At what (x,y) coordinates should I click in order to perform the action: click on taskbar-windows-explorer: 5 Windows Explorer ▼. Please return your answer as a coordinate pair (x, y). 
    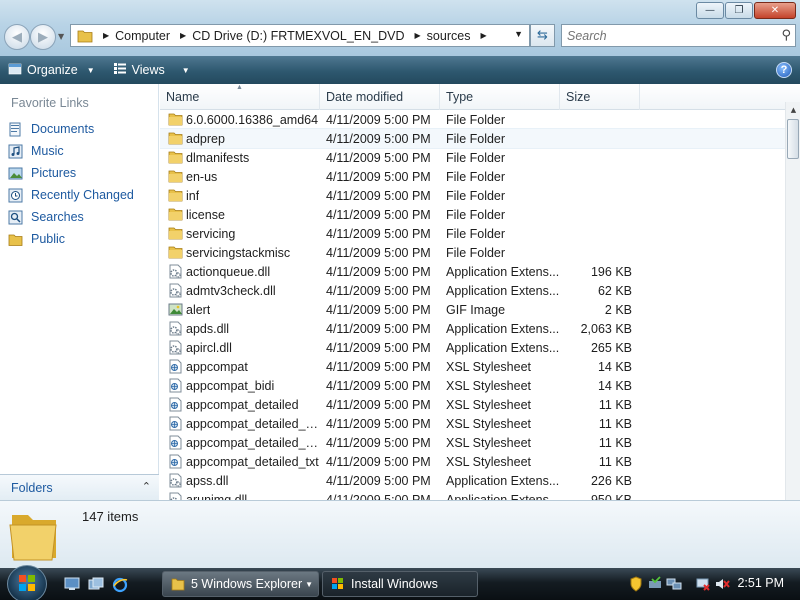
    Looking at the image, I should click on (240, 584).